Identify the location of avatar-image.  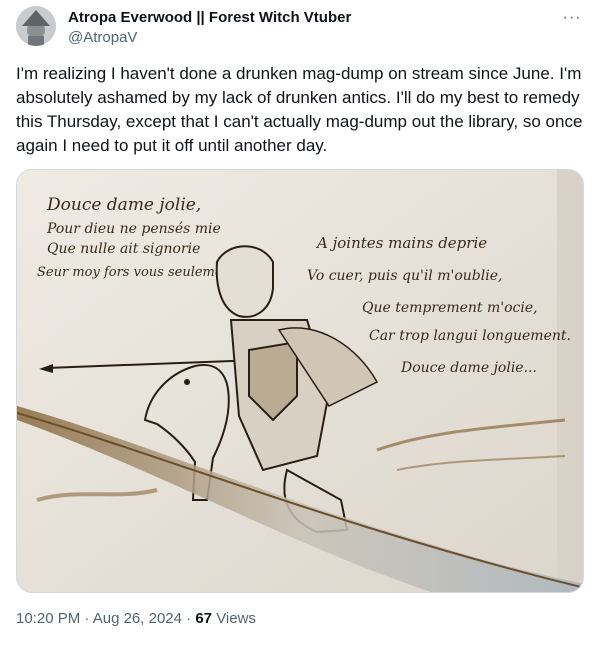
(36, 26).